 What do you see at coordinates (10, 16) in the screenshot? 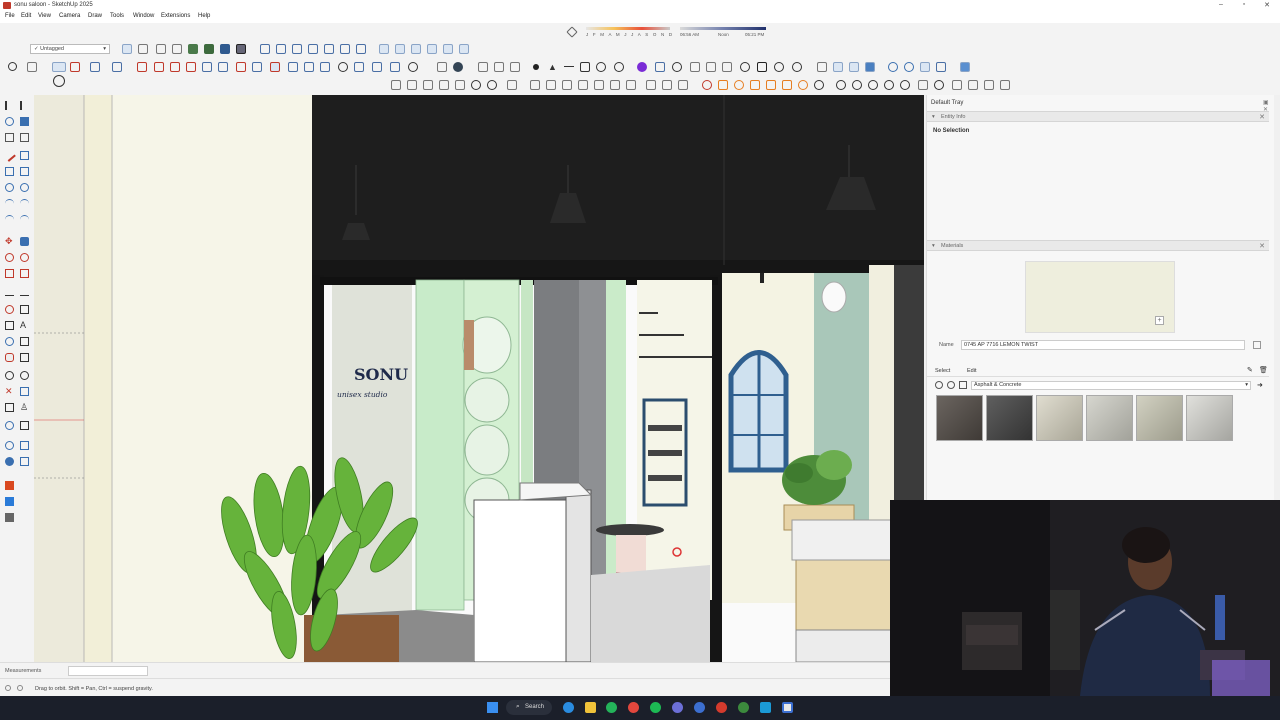
I see `menu-file: File` at bounding box center [10, 16].